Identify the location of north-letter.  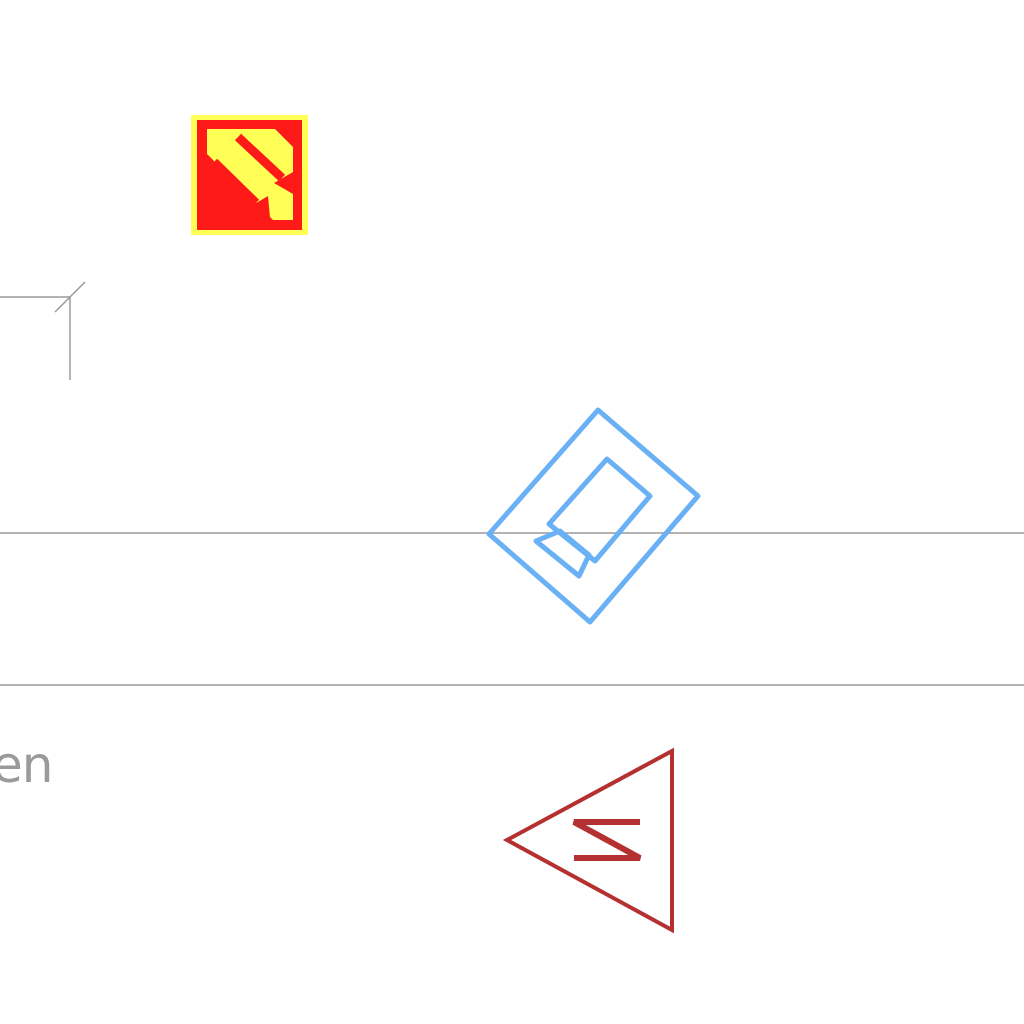
(607, 840).